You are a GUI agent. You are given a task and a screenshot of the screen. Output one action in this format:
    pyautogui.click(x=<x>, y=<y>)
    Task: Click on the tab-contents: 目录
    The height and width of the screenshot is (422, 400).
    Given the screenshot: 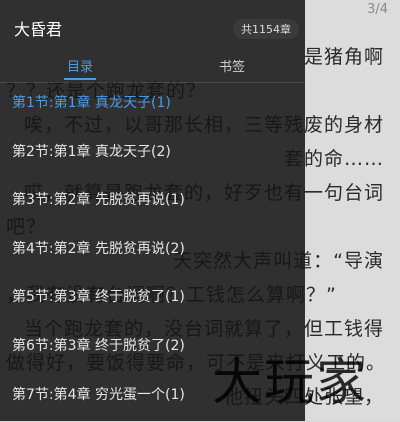 What is the action you would take?
    pyautogui.click(x=80, y=65)
    